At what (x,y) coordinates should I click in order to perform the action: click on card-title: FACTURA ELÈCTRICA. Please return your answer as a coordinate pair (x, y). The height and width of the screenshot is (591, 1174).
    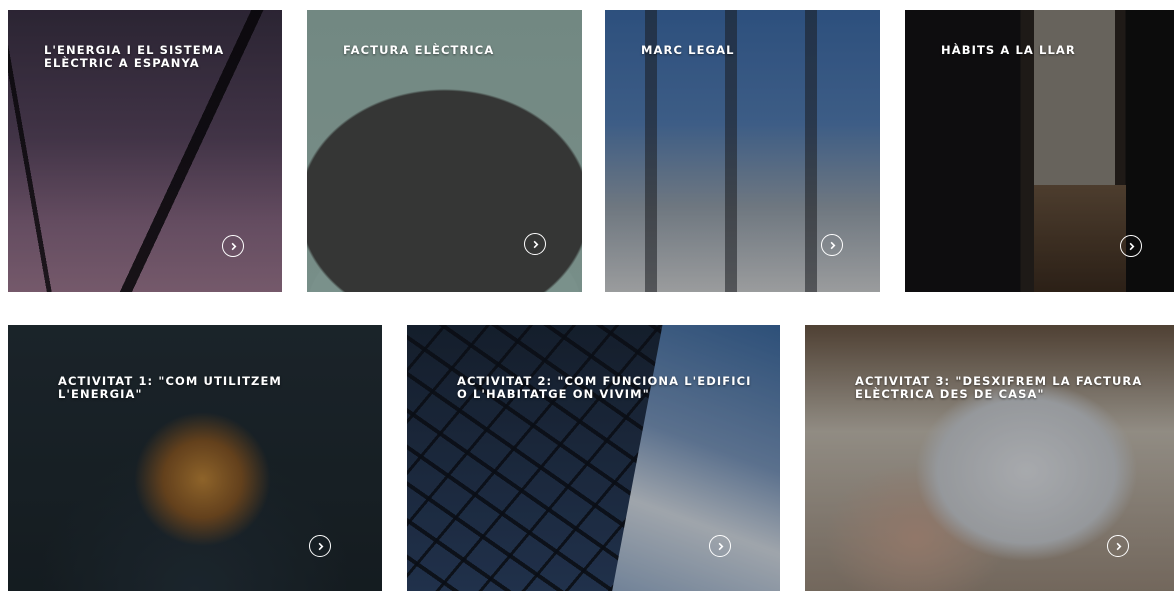
    Looking at the image, I should click on (419, 50).